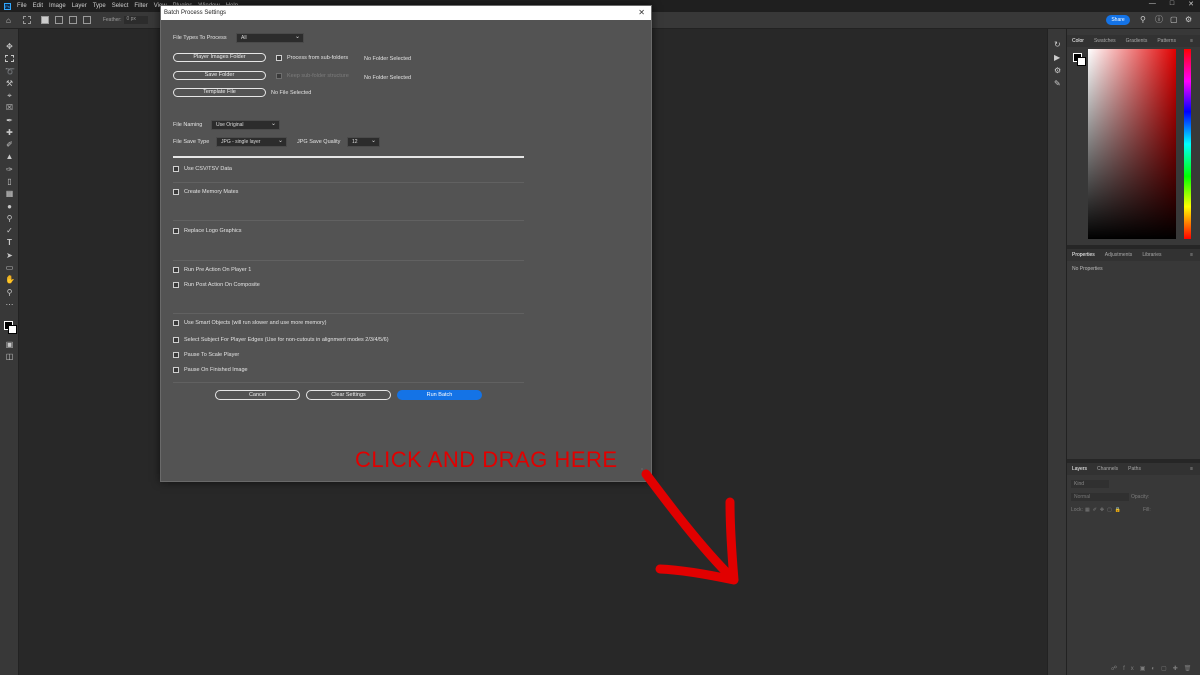 This screenshot has height=675, width=1200. I want to click on color-panel-background-swatch, so click(1081, 61).